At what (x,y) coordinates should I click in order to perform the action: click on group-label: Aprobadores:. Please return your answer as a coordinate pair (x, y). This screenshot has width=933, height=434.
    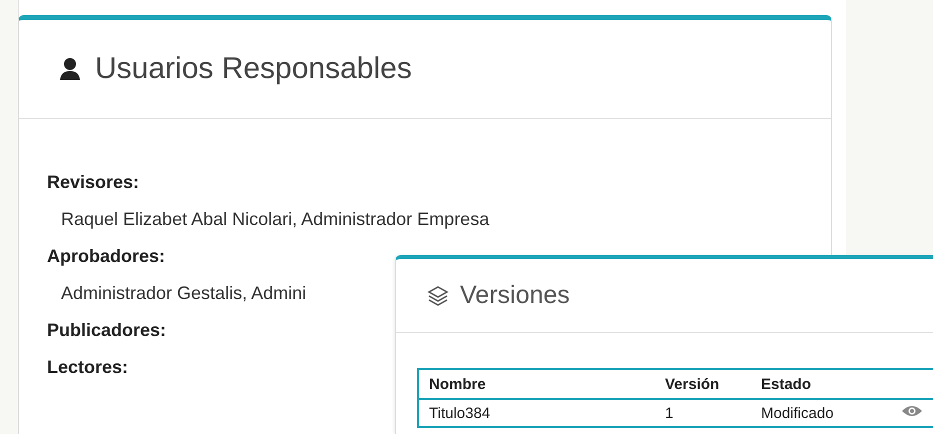
    Looking at the image, I should click on (106, 256).